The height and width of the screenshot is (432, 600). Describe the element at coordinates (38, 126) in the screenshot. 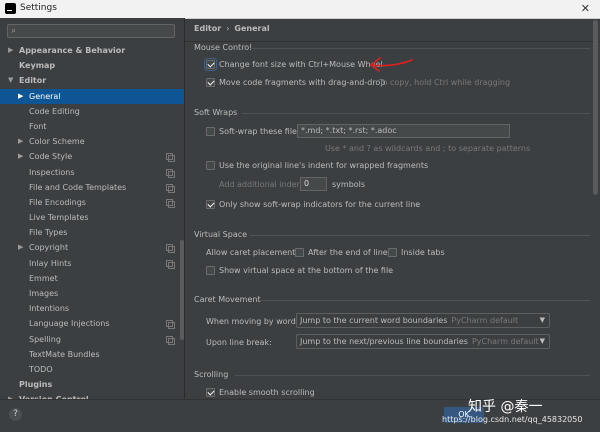

I see `sidebar-item-label: Font` at that location.